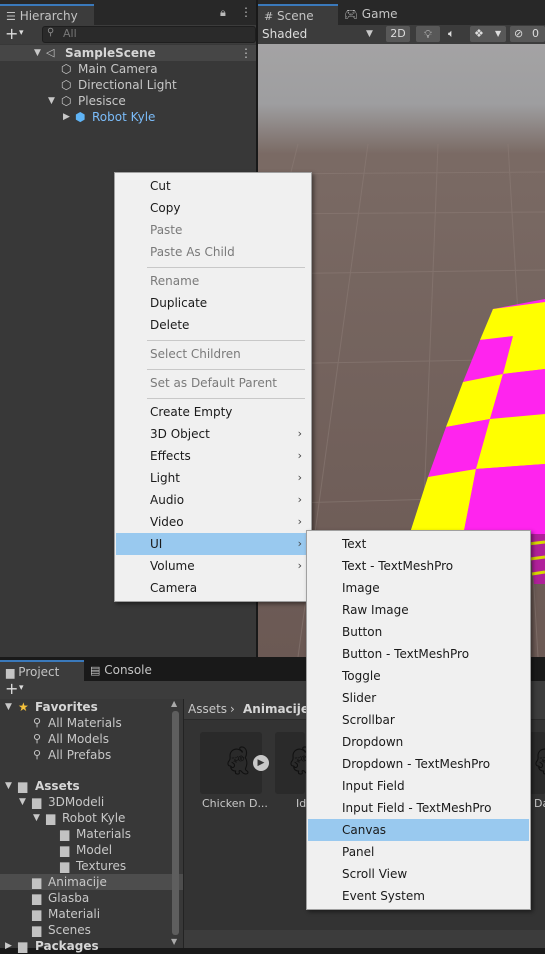 This screenshot has height=954, width=545. Describe the element at coordinates (128, 85) in the screenshot. I see `hierarchy-item-directional-light: ⬡ Directional Light` at that location.